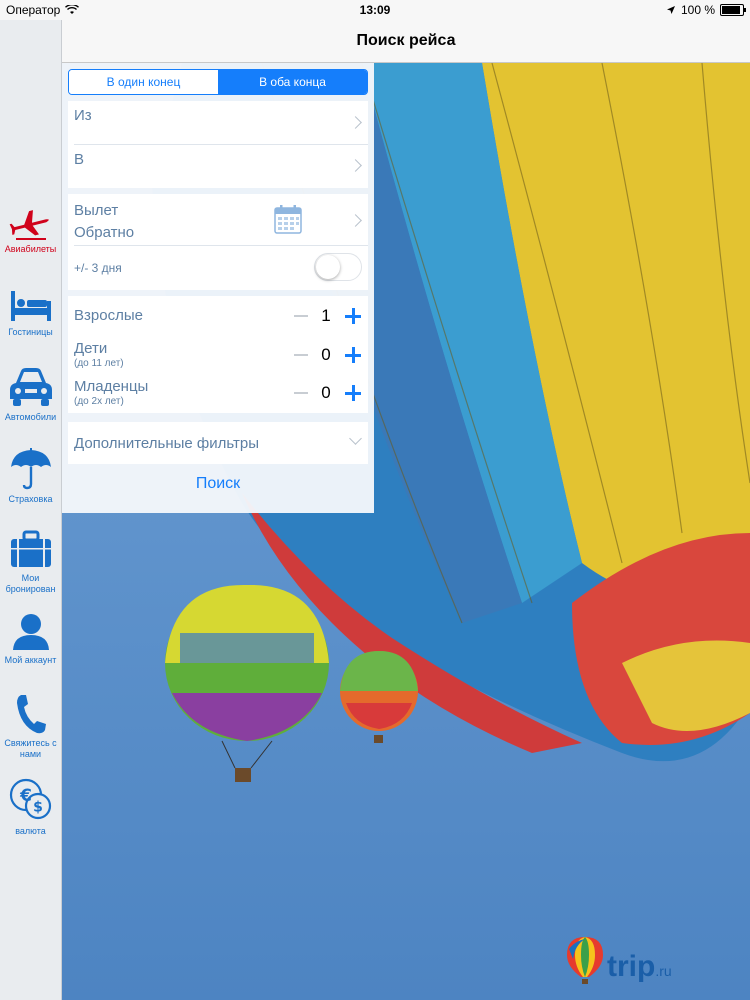 Image resolution: width=750 pixels, height=1000 pixels. I want to click on one-way-tab: В один конец, so click(143, 82).